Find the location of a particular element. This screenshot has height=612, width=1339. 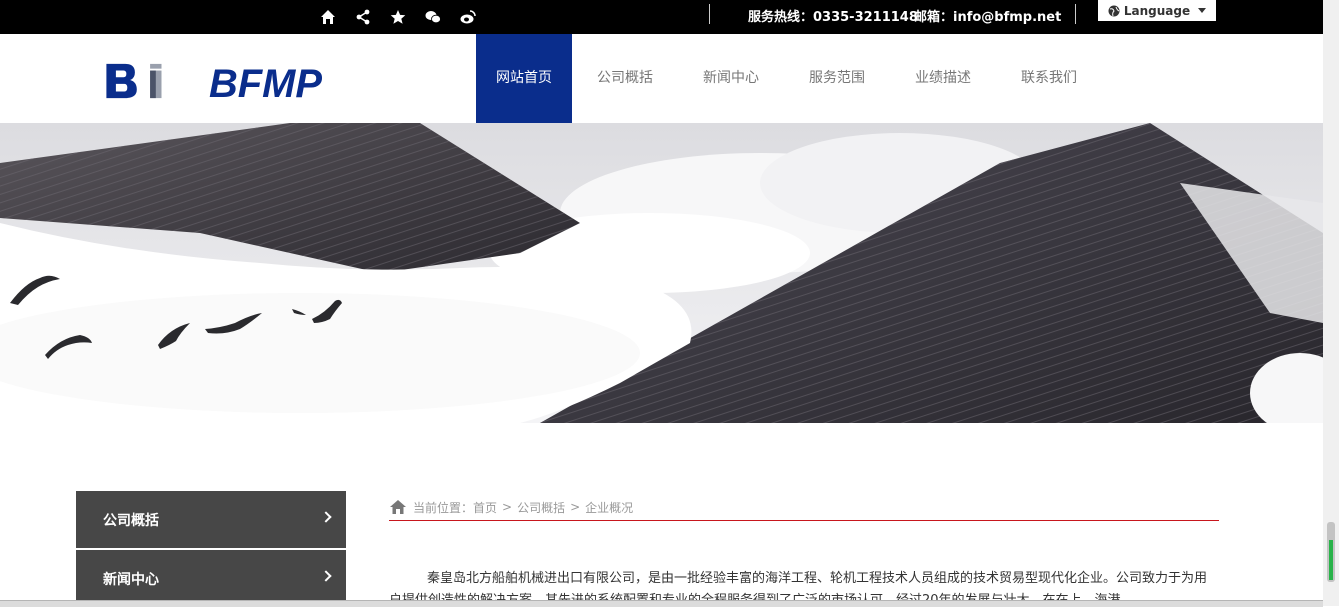

chevron-down-icon is located at coordinates (1202, 10).